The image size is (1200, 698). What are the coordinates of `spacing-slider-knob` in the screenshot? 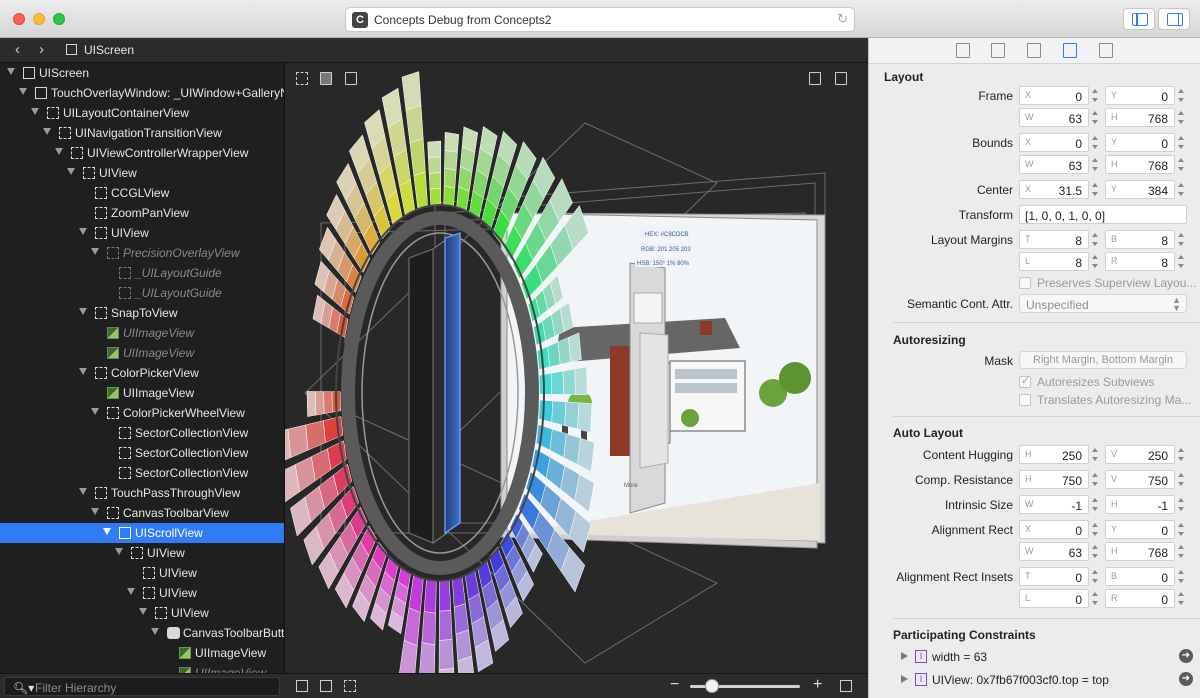 It's located at (712, 686).